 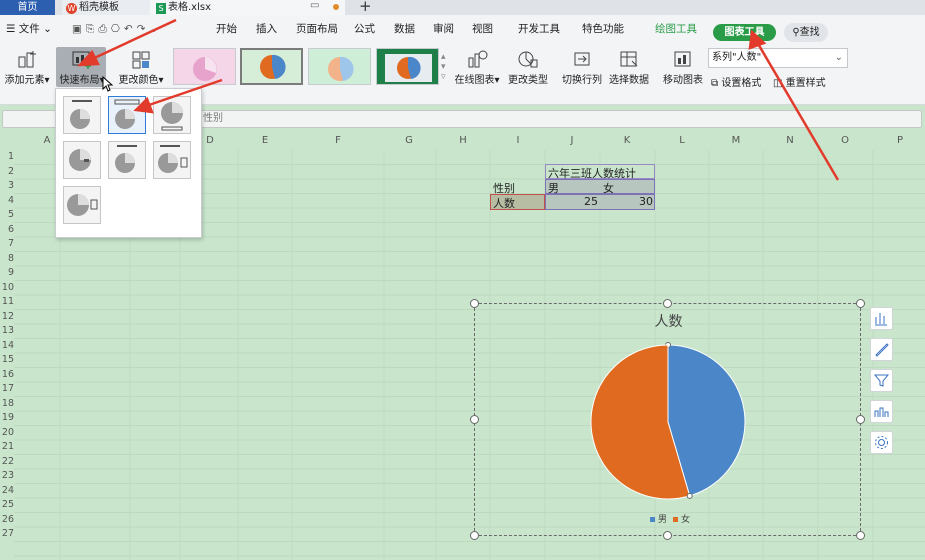 What do you see at coordinates (108, 84) in the screenshot?
I see `mouse-cursor-icon` at bounding box center [108, 84].